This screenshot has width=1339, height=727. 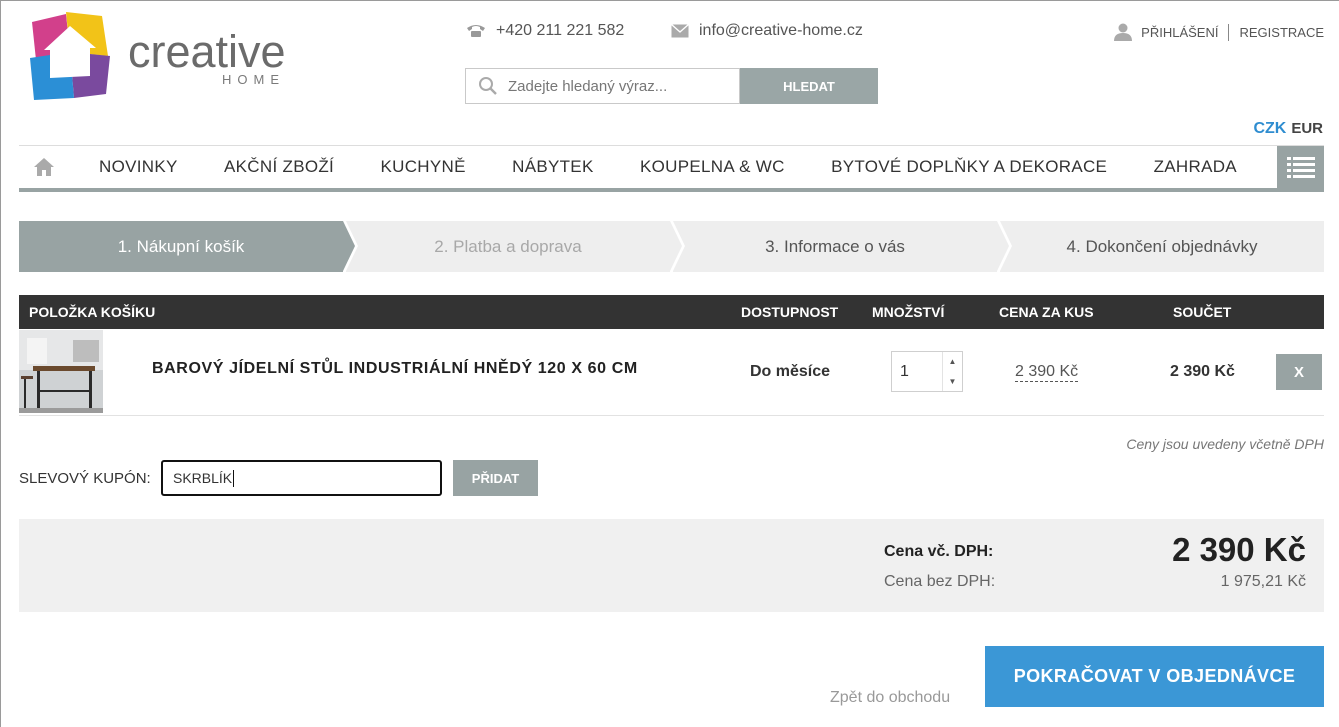 What do you see at coordinates (279, 167) in the screenshot?
I see `nav-item-akcni-zbozi: AKČNÍ ZBOŽÍ` at bounding box center [279, 167].